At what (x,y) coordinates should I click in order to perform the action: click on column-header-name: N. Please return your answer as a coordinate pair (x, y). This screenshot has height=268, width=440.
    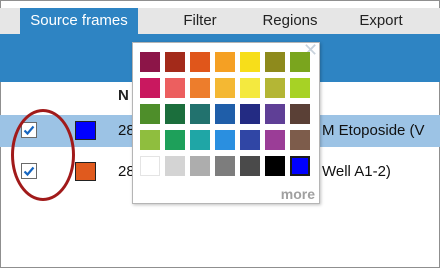
    Looking at the image, I should click on (123, 95).